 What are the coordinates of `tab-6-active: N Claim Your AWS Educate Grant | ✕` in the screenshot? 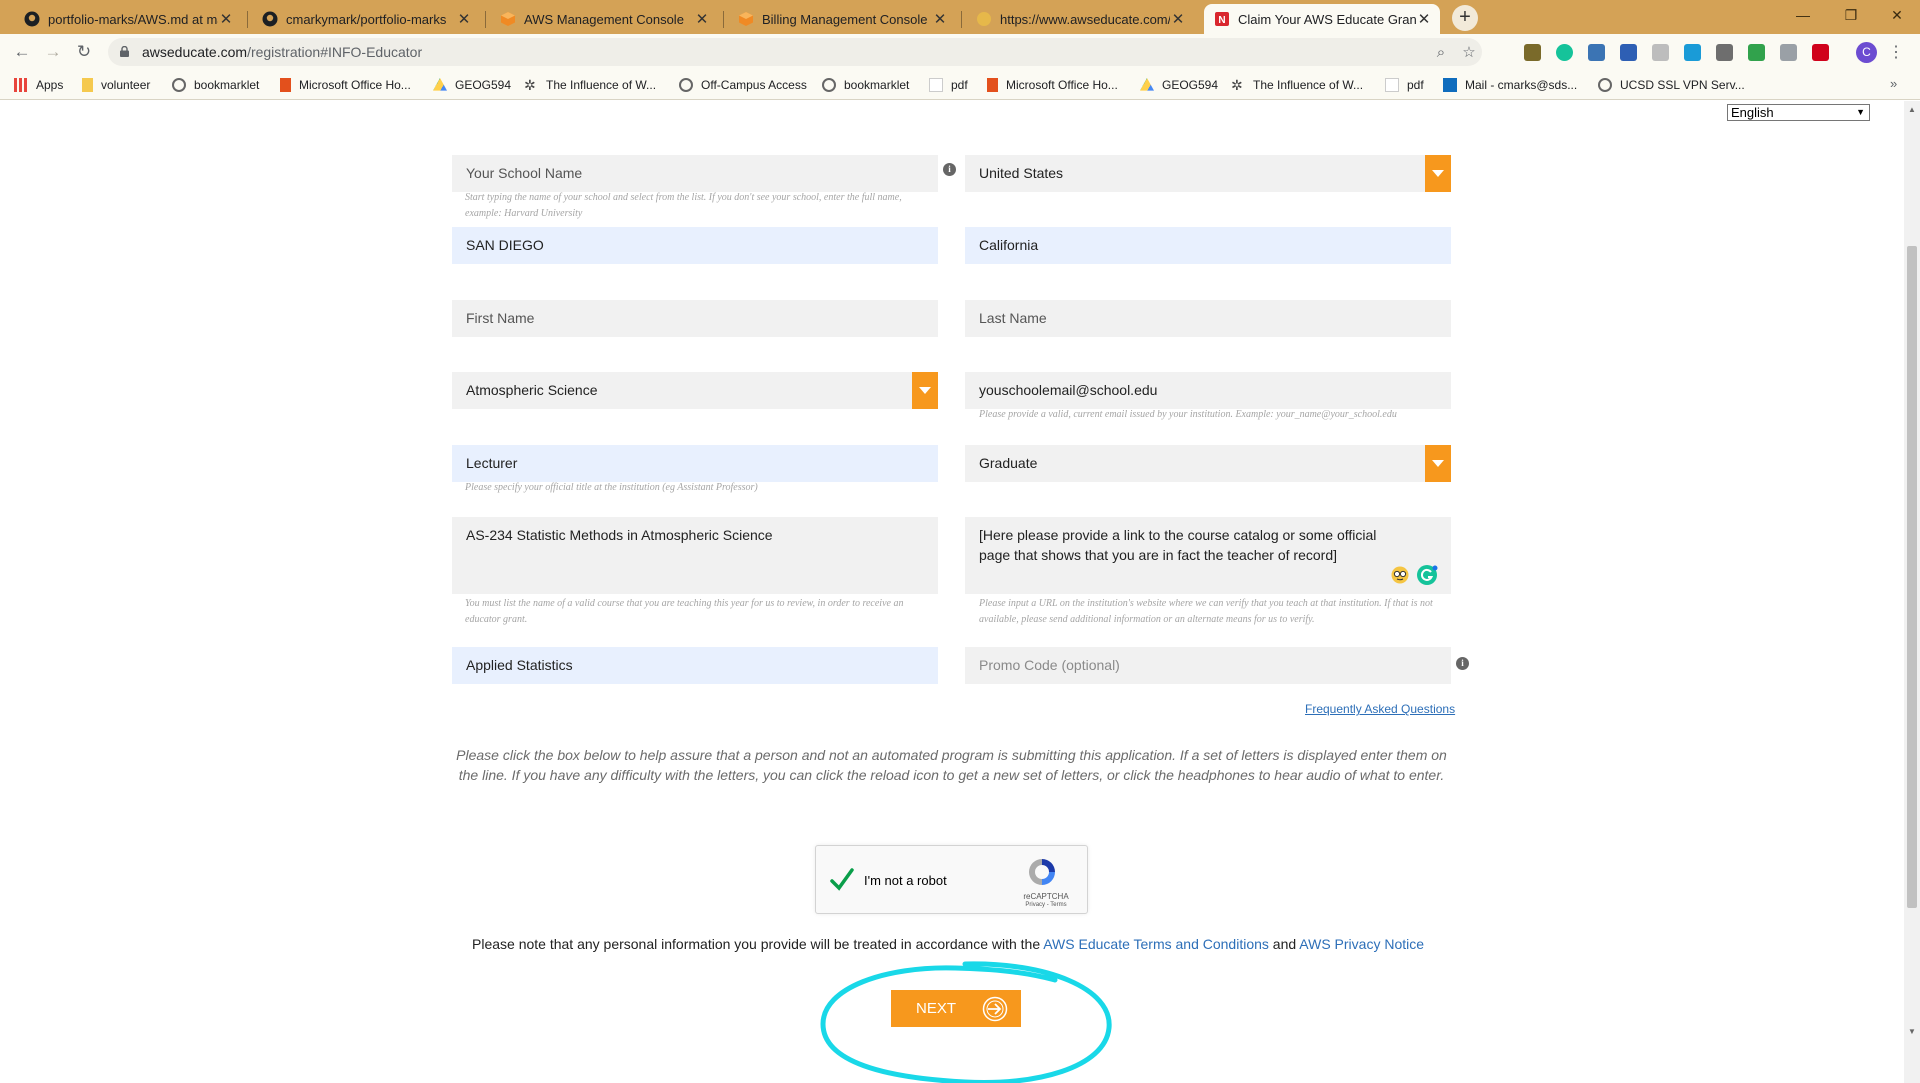 It's located at (1322, 19).